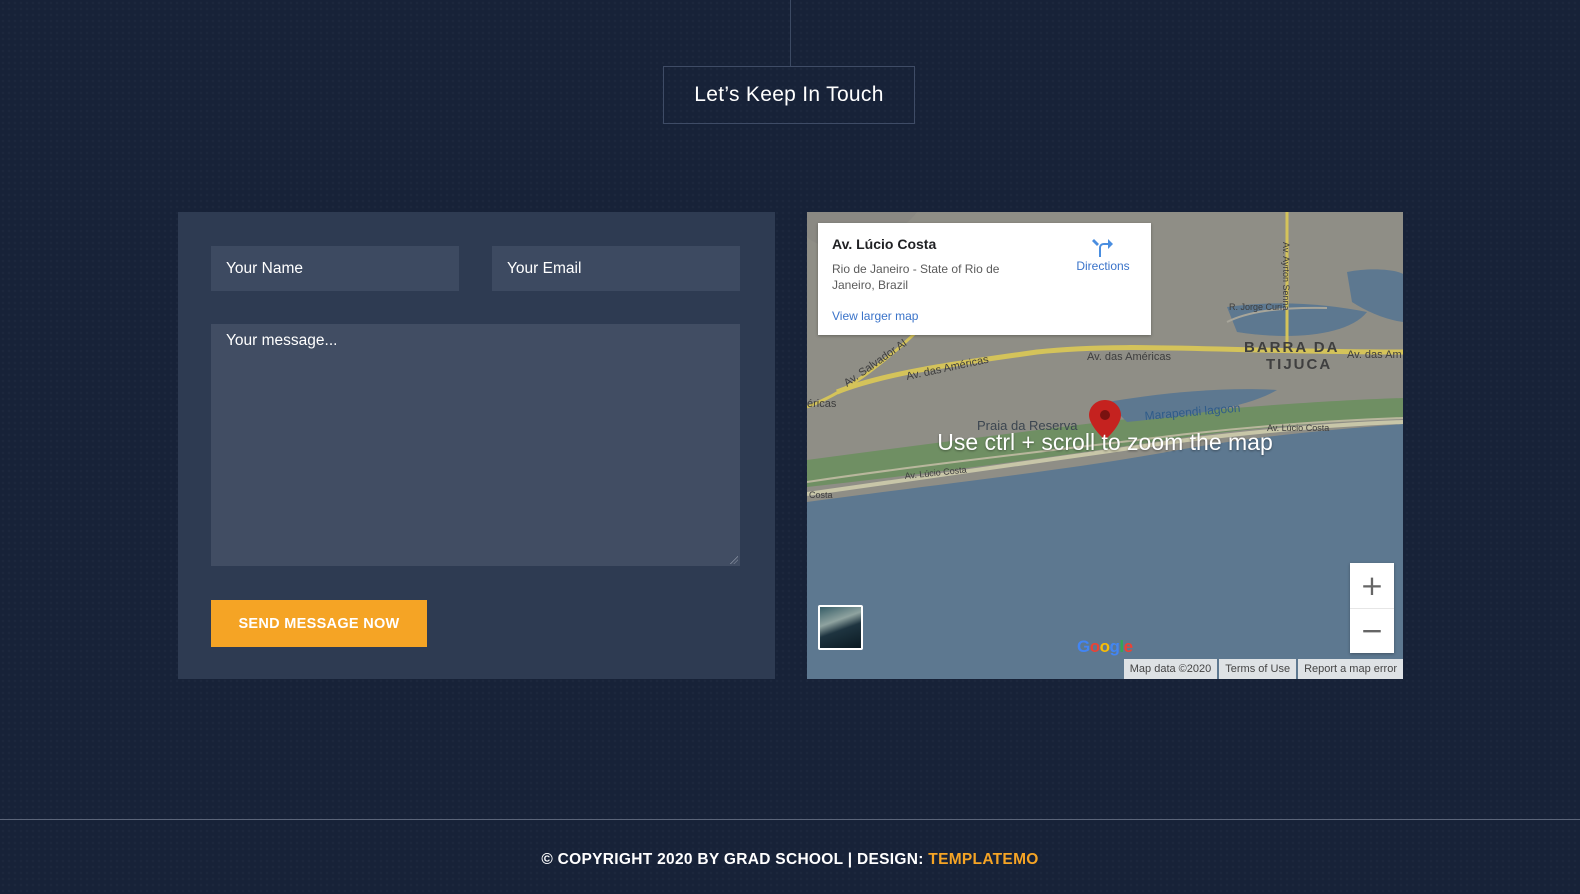  I want to click on zoom-out-icon: −, so click(1372, 630).